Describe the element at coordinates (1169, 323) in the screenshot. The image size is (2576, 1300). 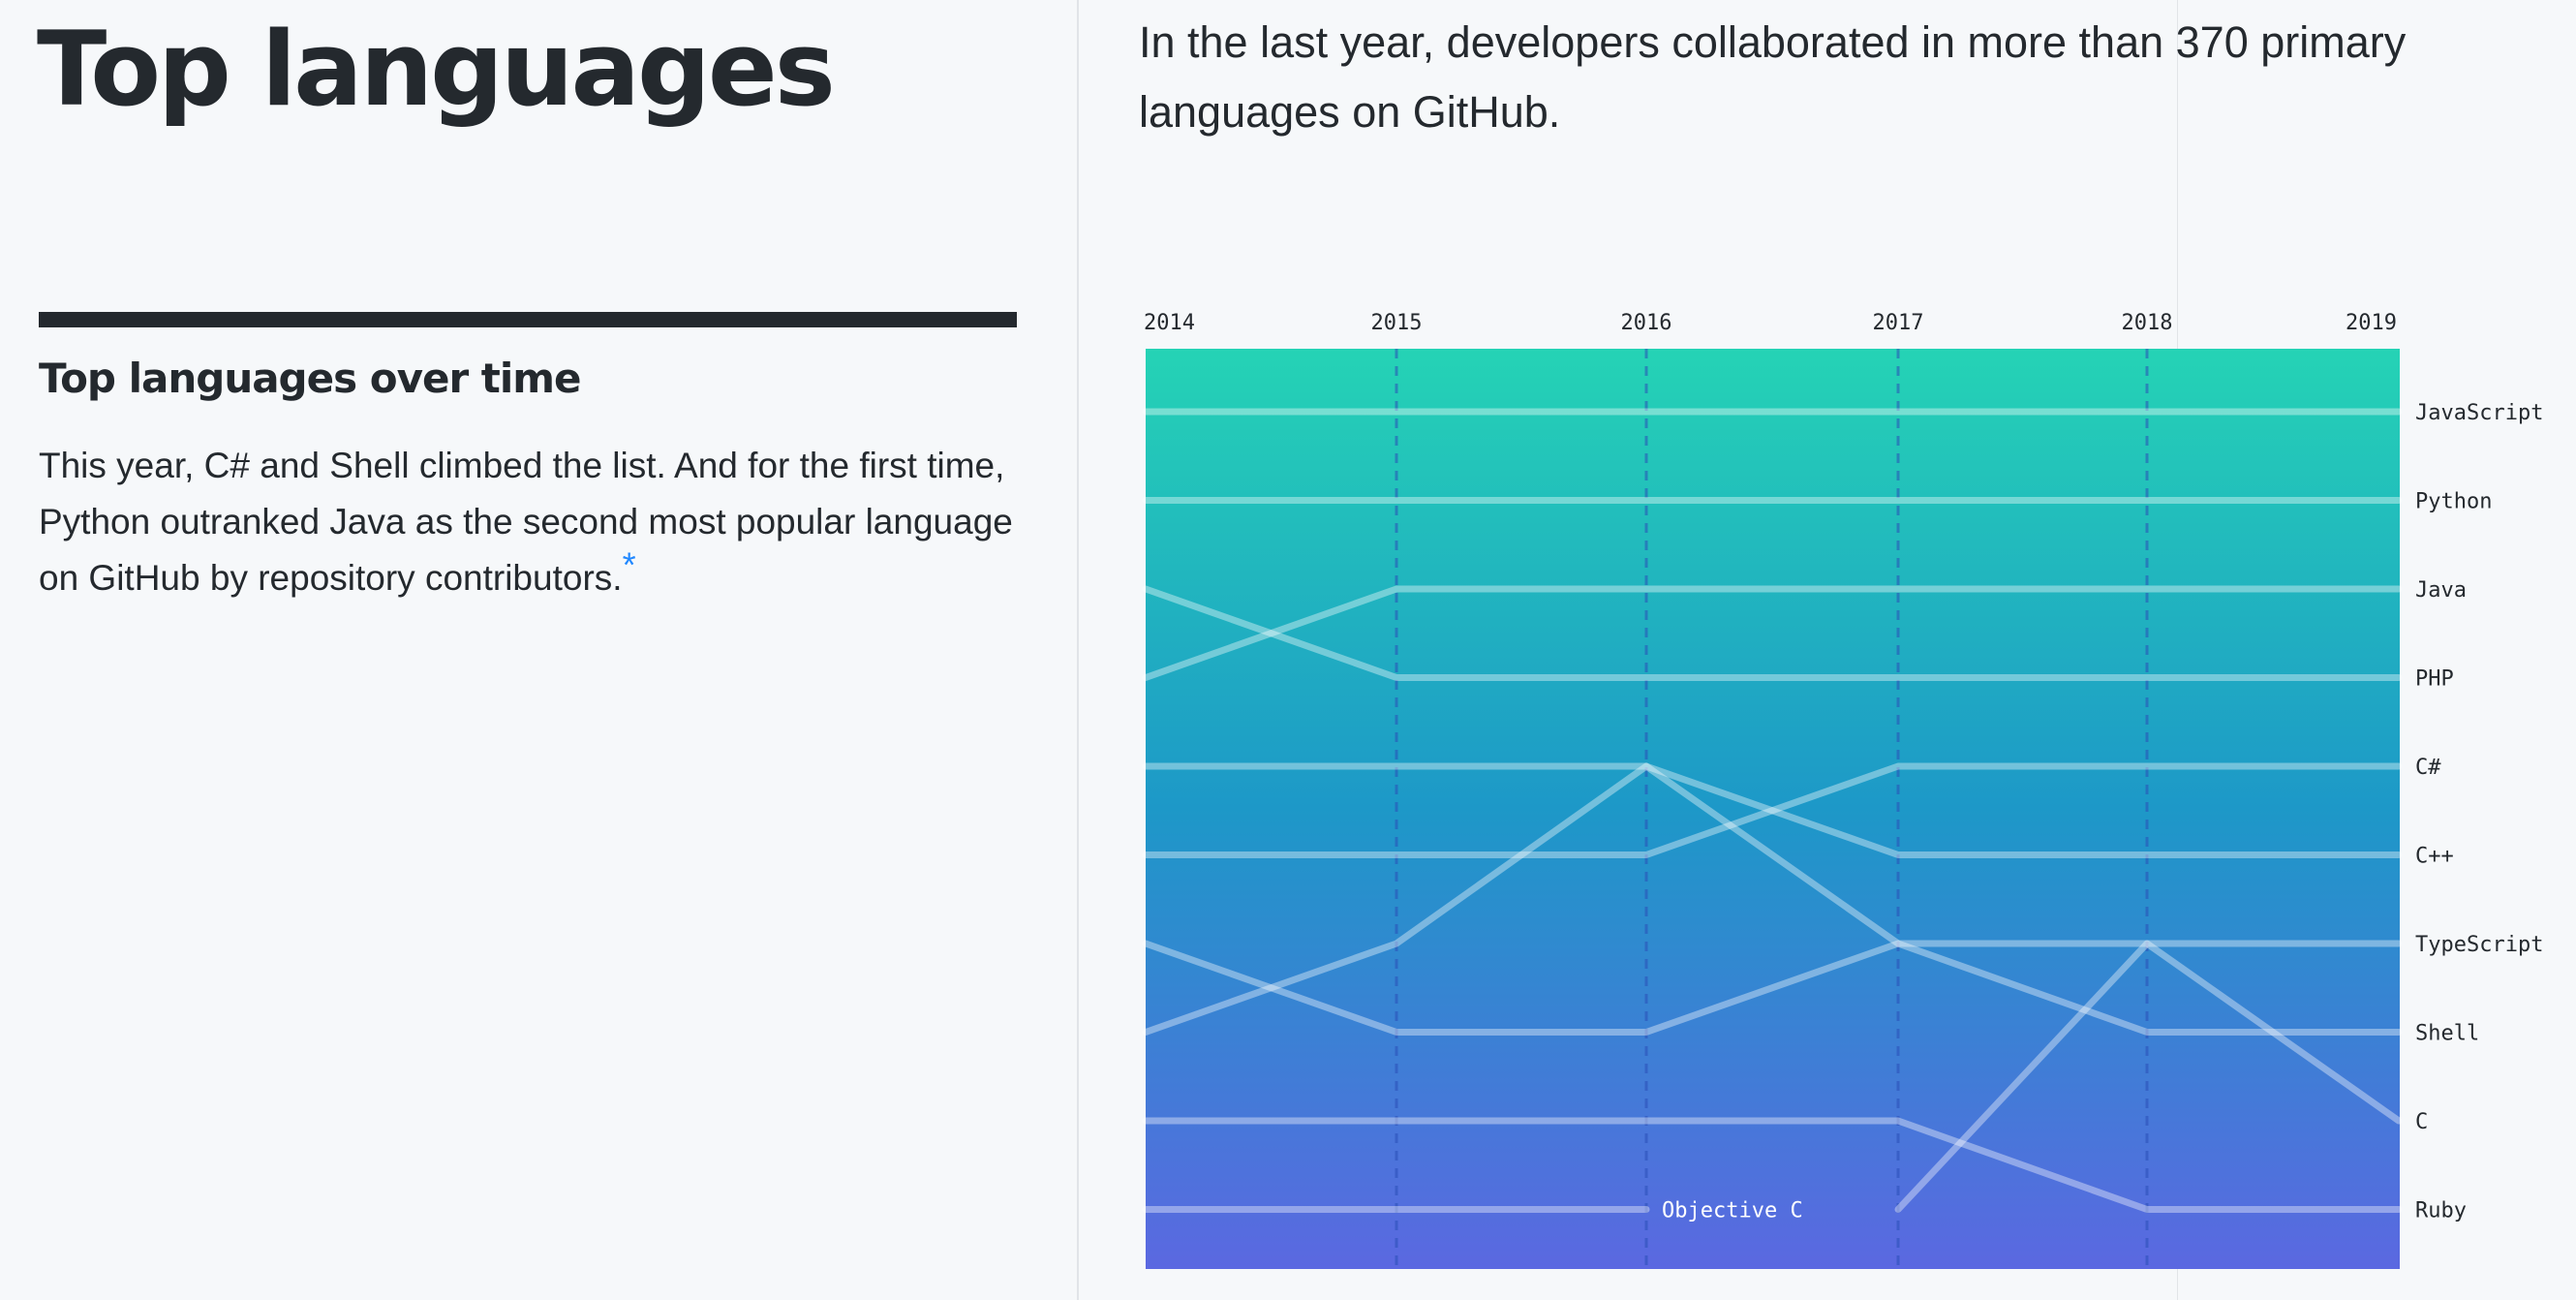
I see `year-tick-label: 2014` at that location.